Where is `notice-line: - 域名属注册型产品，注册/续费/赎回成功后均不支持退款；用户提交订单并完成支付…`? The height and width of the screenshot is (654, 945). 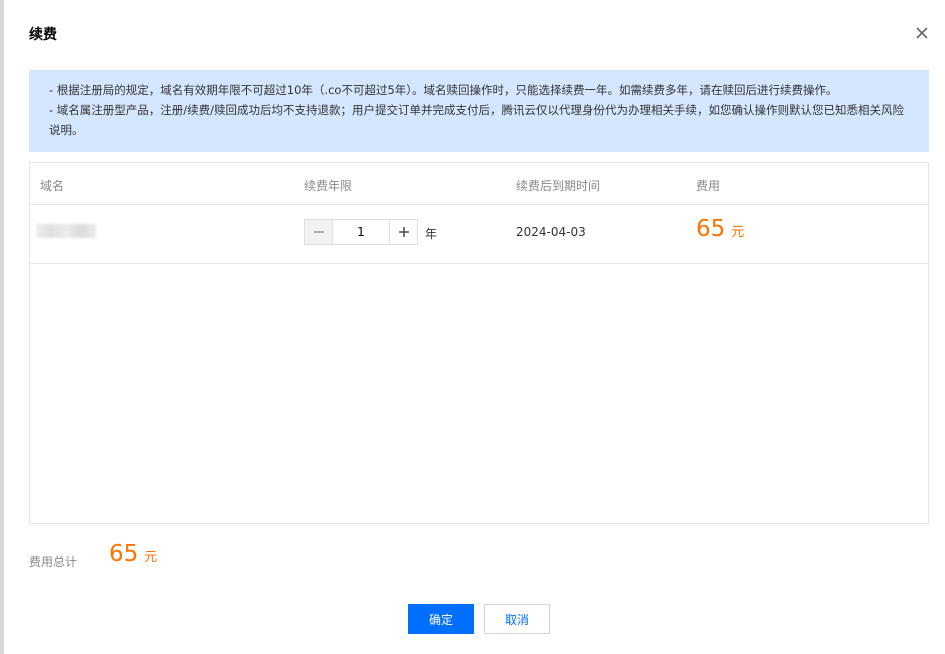
notice-line: - 域名属注册型产品，注册/续费/赎回成功后均不支持退款；用户提交订单并完成支付… is located at coordinates (477, 120).